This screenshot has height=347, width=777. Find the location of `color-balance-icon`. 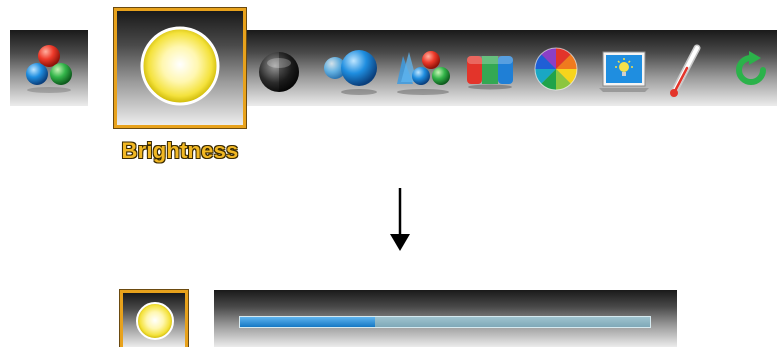

color-balance-icon is located at coordinates (421, 70).